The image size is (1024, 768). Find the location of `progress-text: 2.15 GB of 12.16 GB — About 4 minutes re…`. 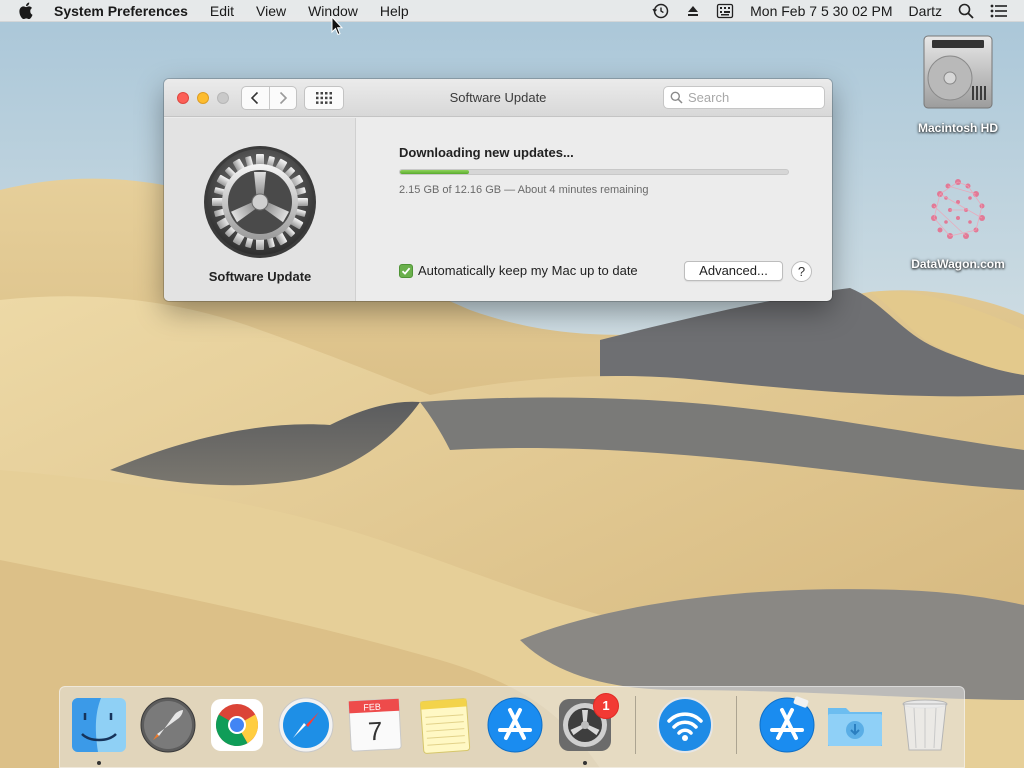

progress-text: 2.15 GB of 12.16 GB — About 4 minutes re… is located at coordinates (524, 190).